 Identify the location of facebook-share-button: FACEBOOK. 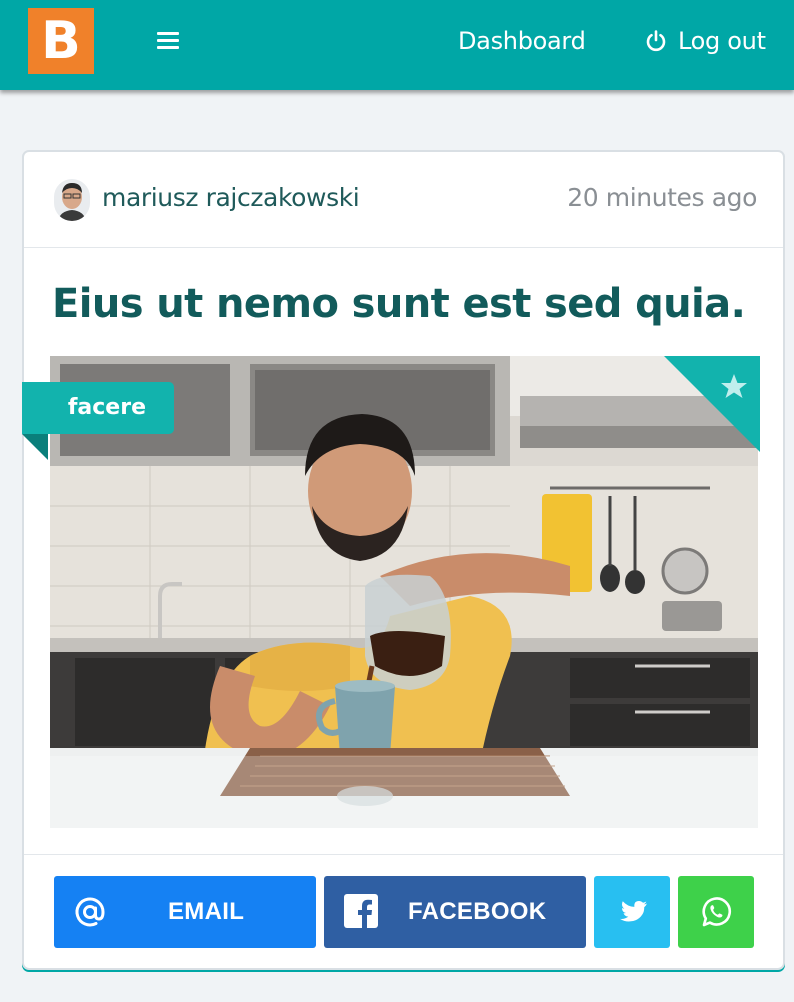
(455, 912).